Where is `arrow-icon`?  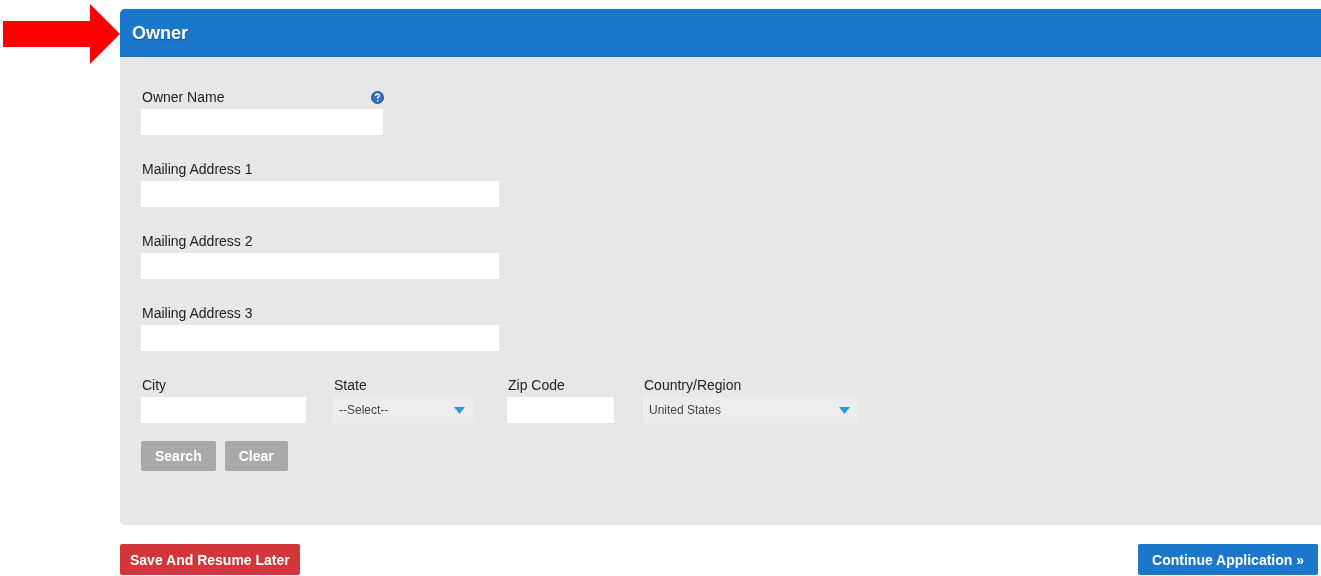 arrow-icon is located at coordinates (61, 34).